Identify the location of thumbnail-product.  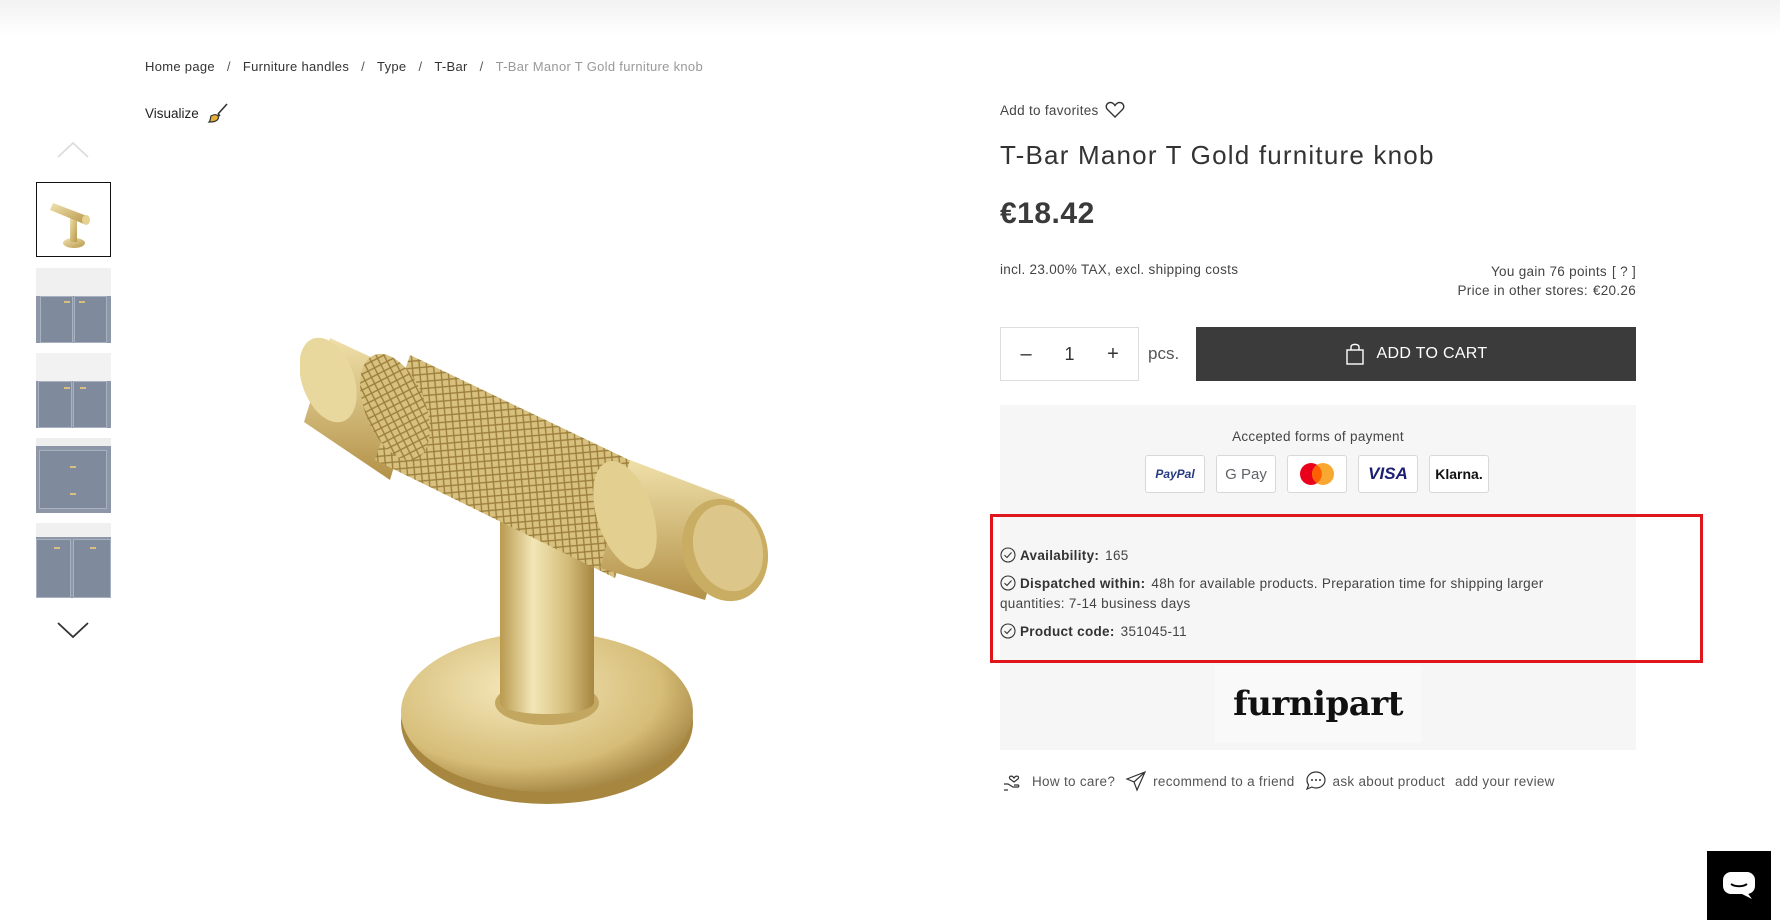
(73, 219).